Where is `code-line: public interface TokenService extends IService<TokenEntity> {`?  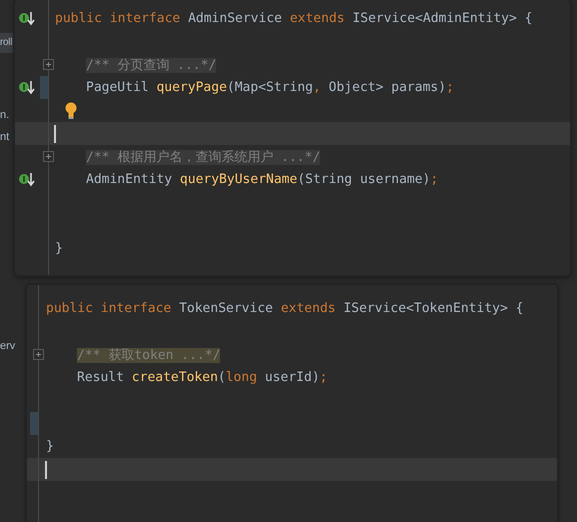 code-line: public interface TokenService extends IService<TokenEntity> { is located at coordinates (285, 308).